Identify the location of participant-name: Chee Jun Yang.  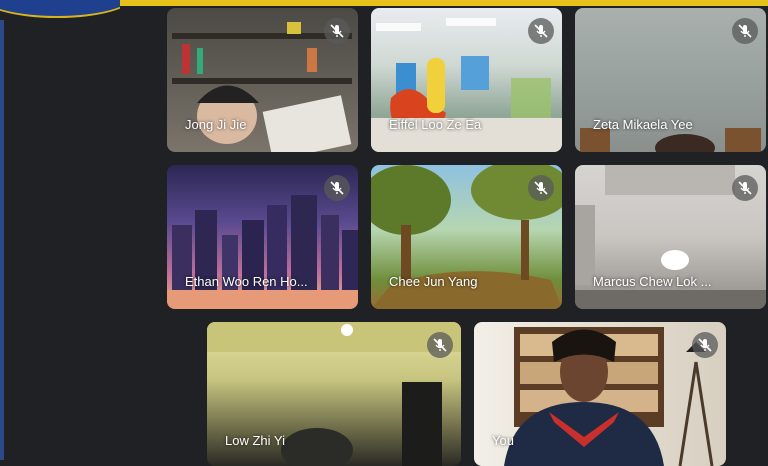
(433, 281).